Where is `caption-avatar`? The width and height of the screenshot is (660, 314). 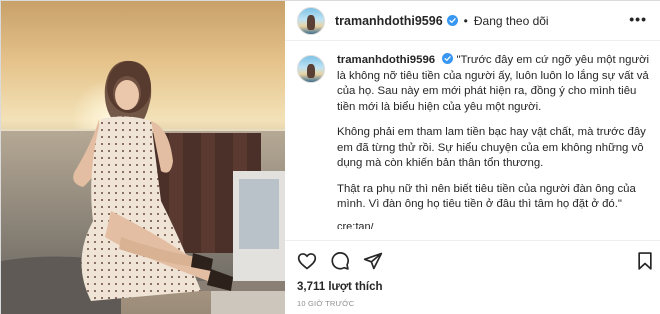 caption-avatar is located at coordinates (311, 69).